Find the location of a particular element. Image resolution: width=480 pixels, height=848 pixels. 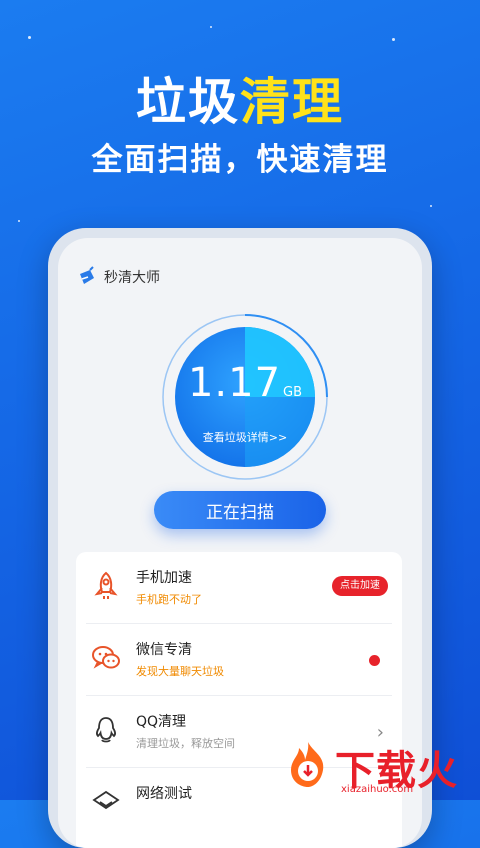

promo-subheadline: 全面扫描，快速清理 is located at coordinates (240, 160).